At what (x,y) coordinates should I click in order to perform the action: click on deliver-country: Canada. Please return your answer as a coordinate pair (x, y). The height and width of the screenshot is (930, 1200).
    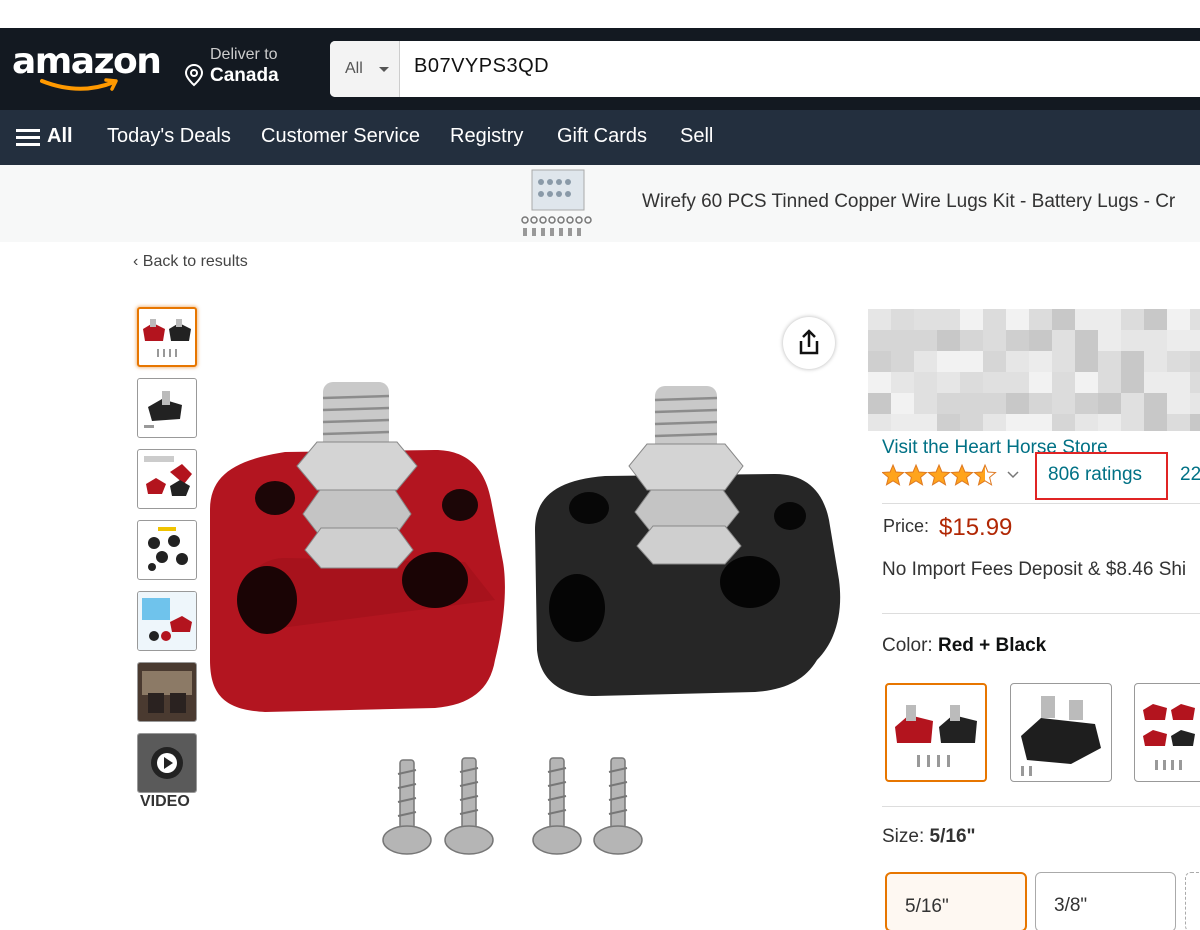
    Looking at the image, I should click on (244, 75).